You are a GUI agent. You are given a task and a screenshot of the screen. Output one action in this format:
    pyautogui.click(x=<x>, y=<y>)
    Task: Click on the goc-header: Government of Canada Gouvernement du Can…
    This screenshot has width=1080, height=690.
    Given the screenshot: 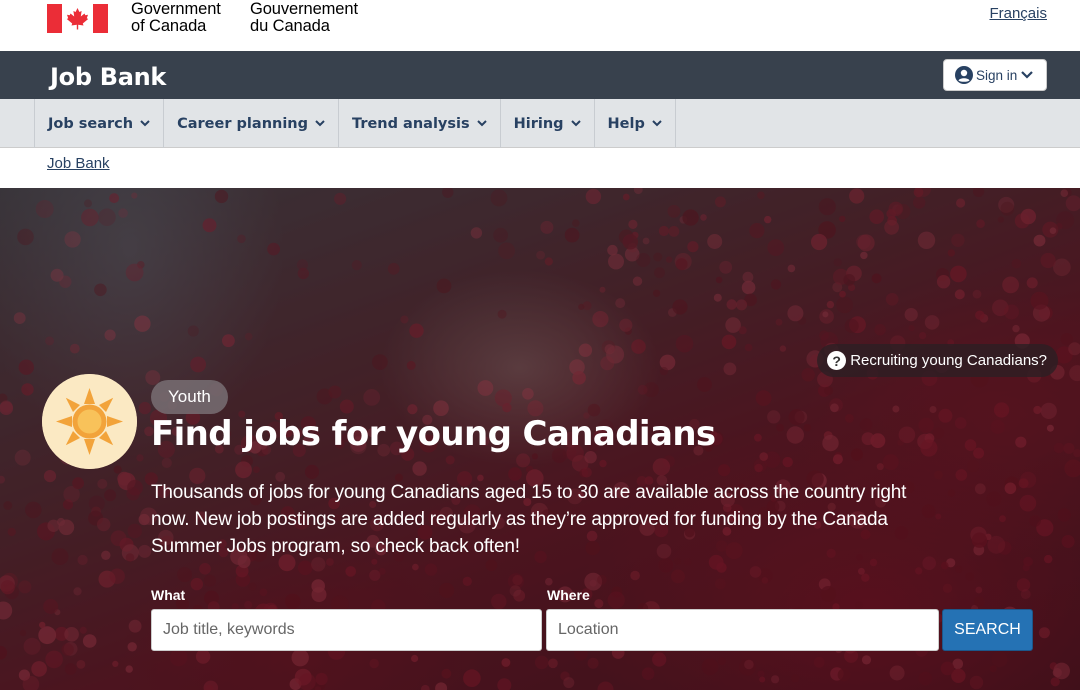 What is the action you would take?
    pyautogui.click(x=540, y=25)
    